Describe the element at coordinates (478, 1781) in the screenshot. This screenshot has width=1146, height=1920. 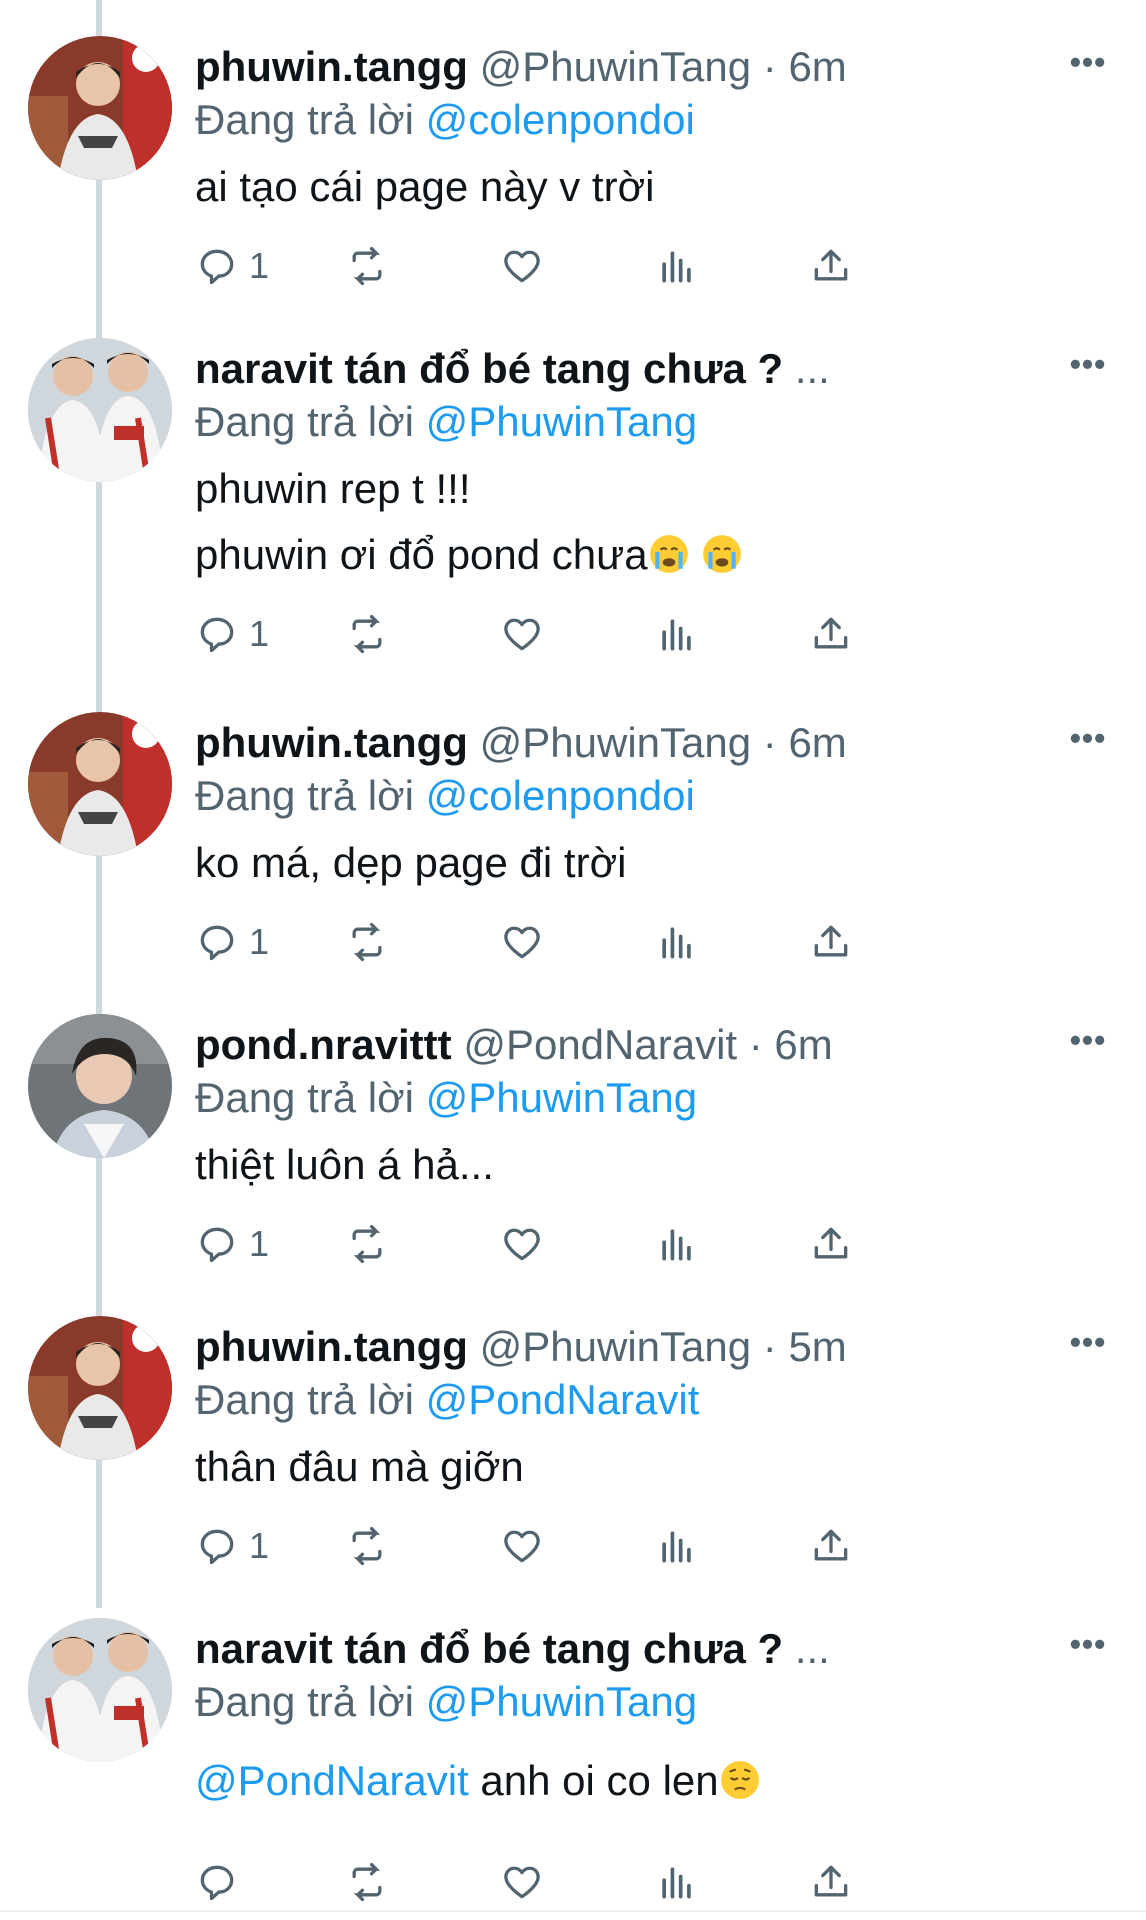
I see `tweet-text: @PondNaravit anh oi co len` at that location.